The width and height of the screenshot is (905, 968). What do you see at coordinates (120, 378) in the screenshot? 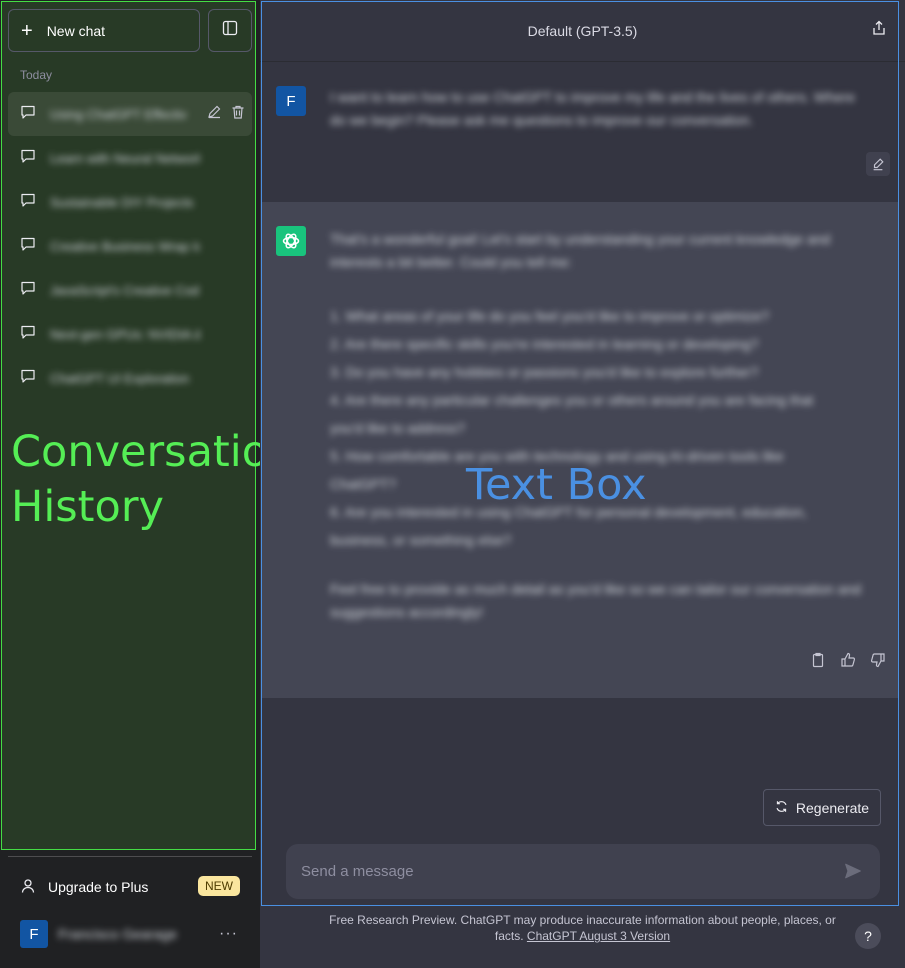
I see `history-item-title: ChatGPT UI Exploration` at bounding box center [120, 378].